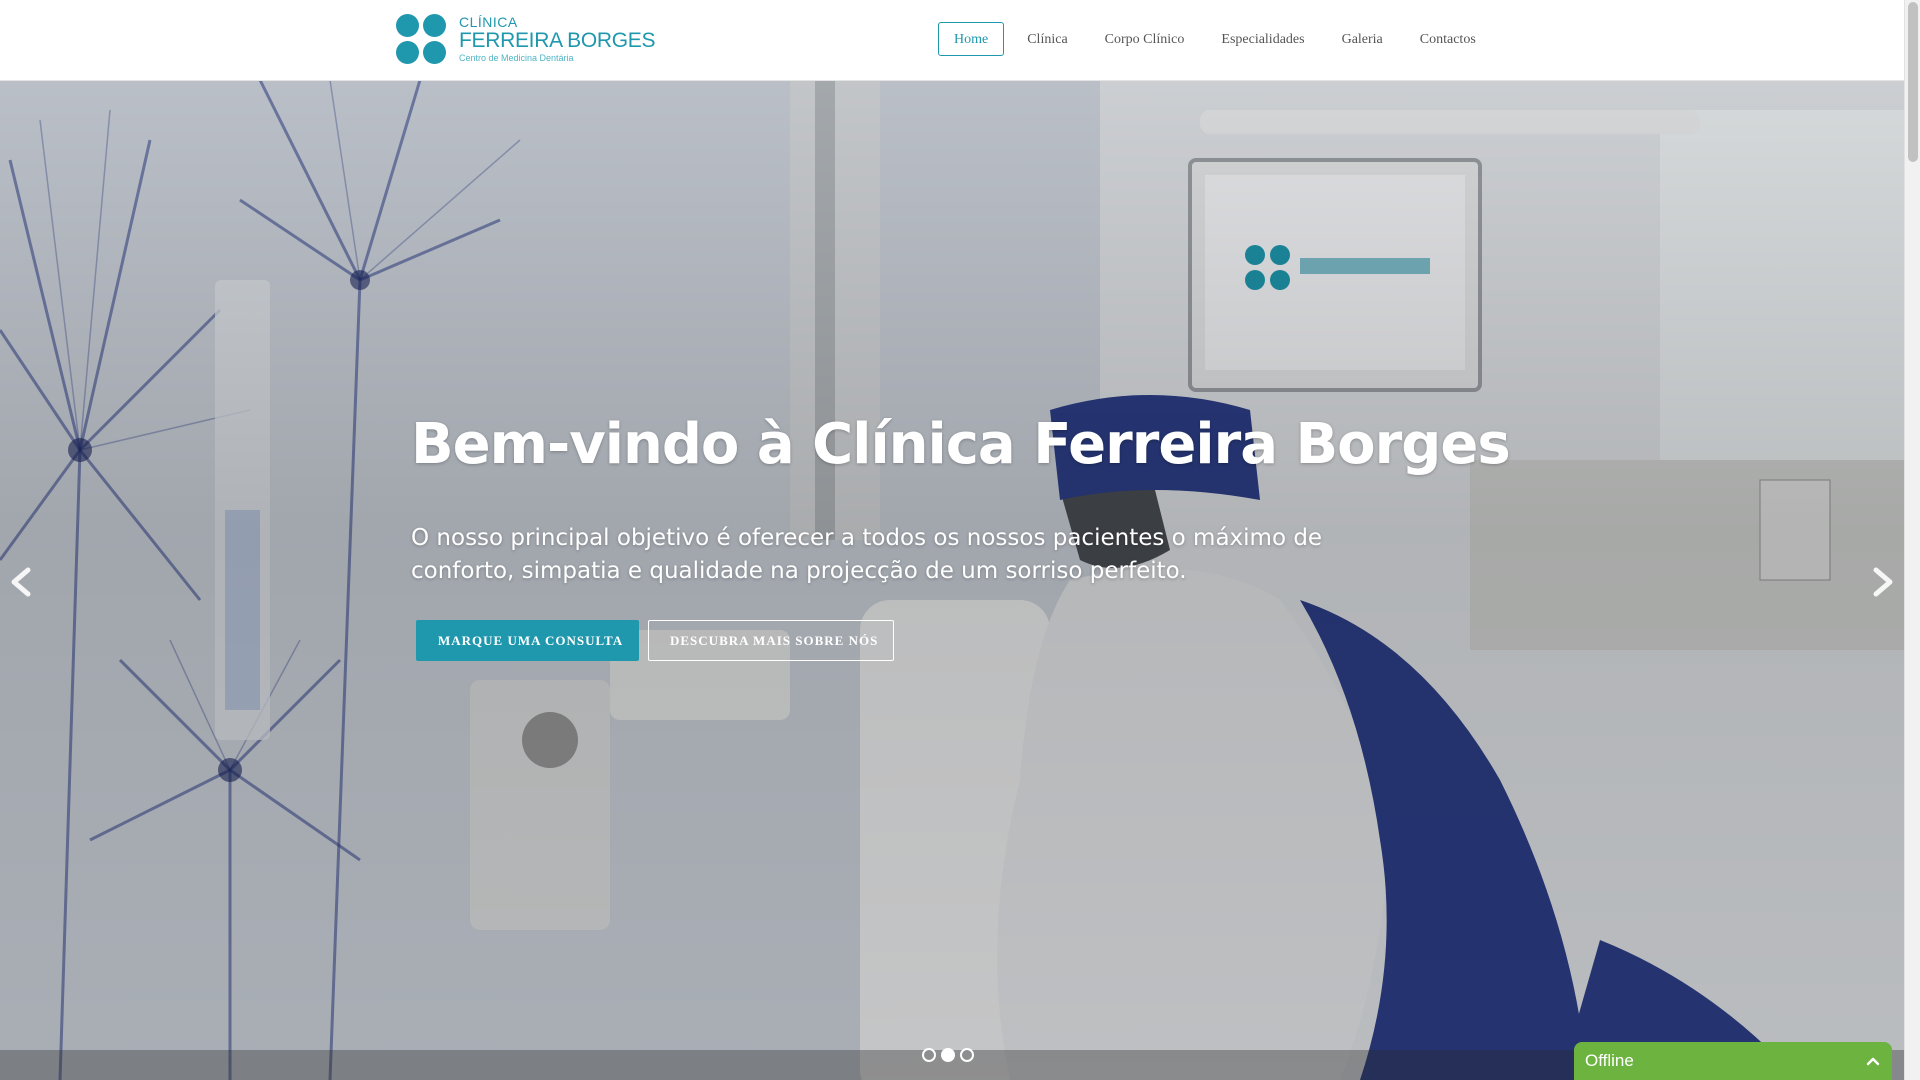  I want to click on chevron-left-icon, so click(22, 582).